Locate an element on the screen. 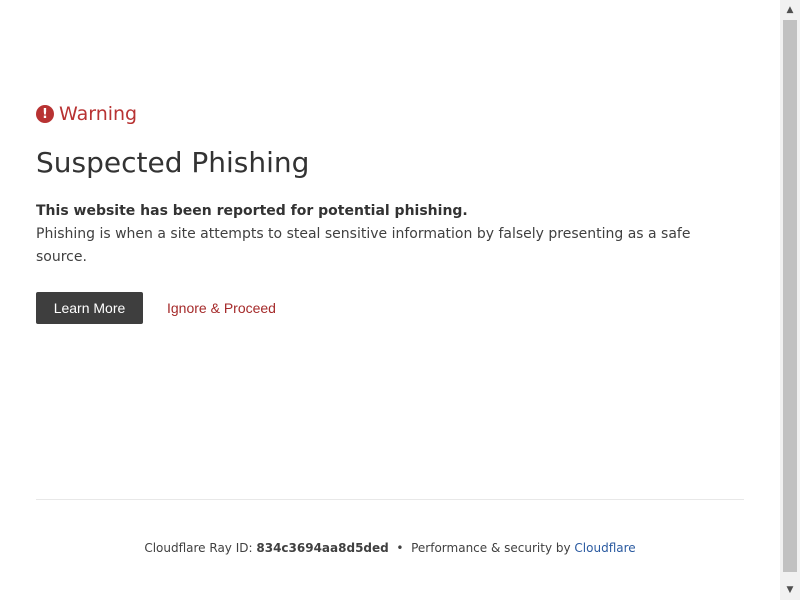 The width and height of the screenshot is (800, 600). scroll-up-arrow-icon: ▲ is located at coordinates (790, 10).